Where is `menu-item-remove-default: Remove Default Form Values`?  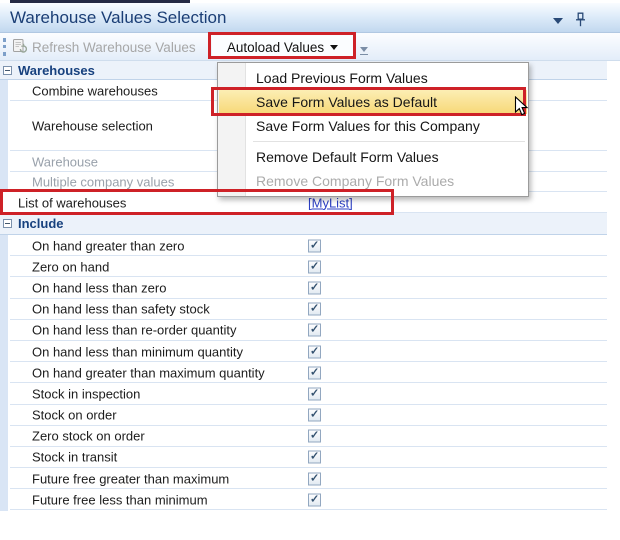
menu-item-remove-default: Remove Default Form Values is located at coordinates (373, 157).